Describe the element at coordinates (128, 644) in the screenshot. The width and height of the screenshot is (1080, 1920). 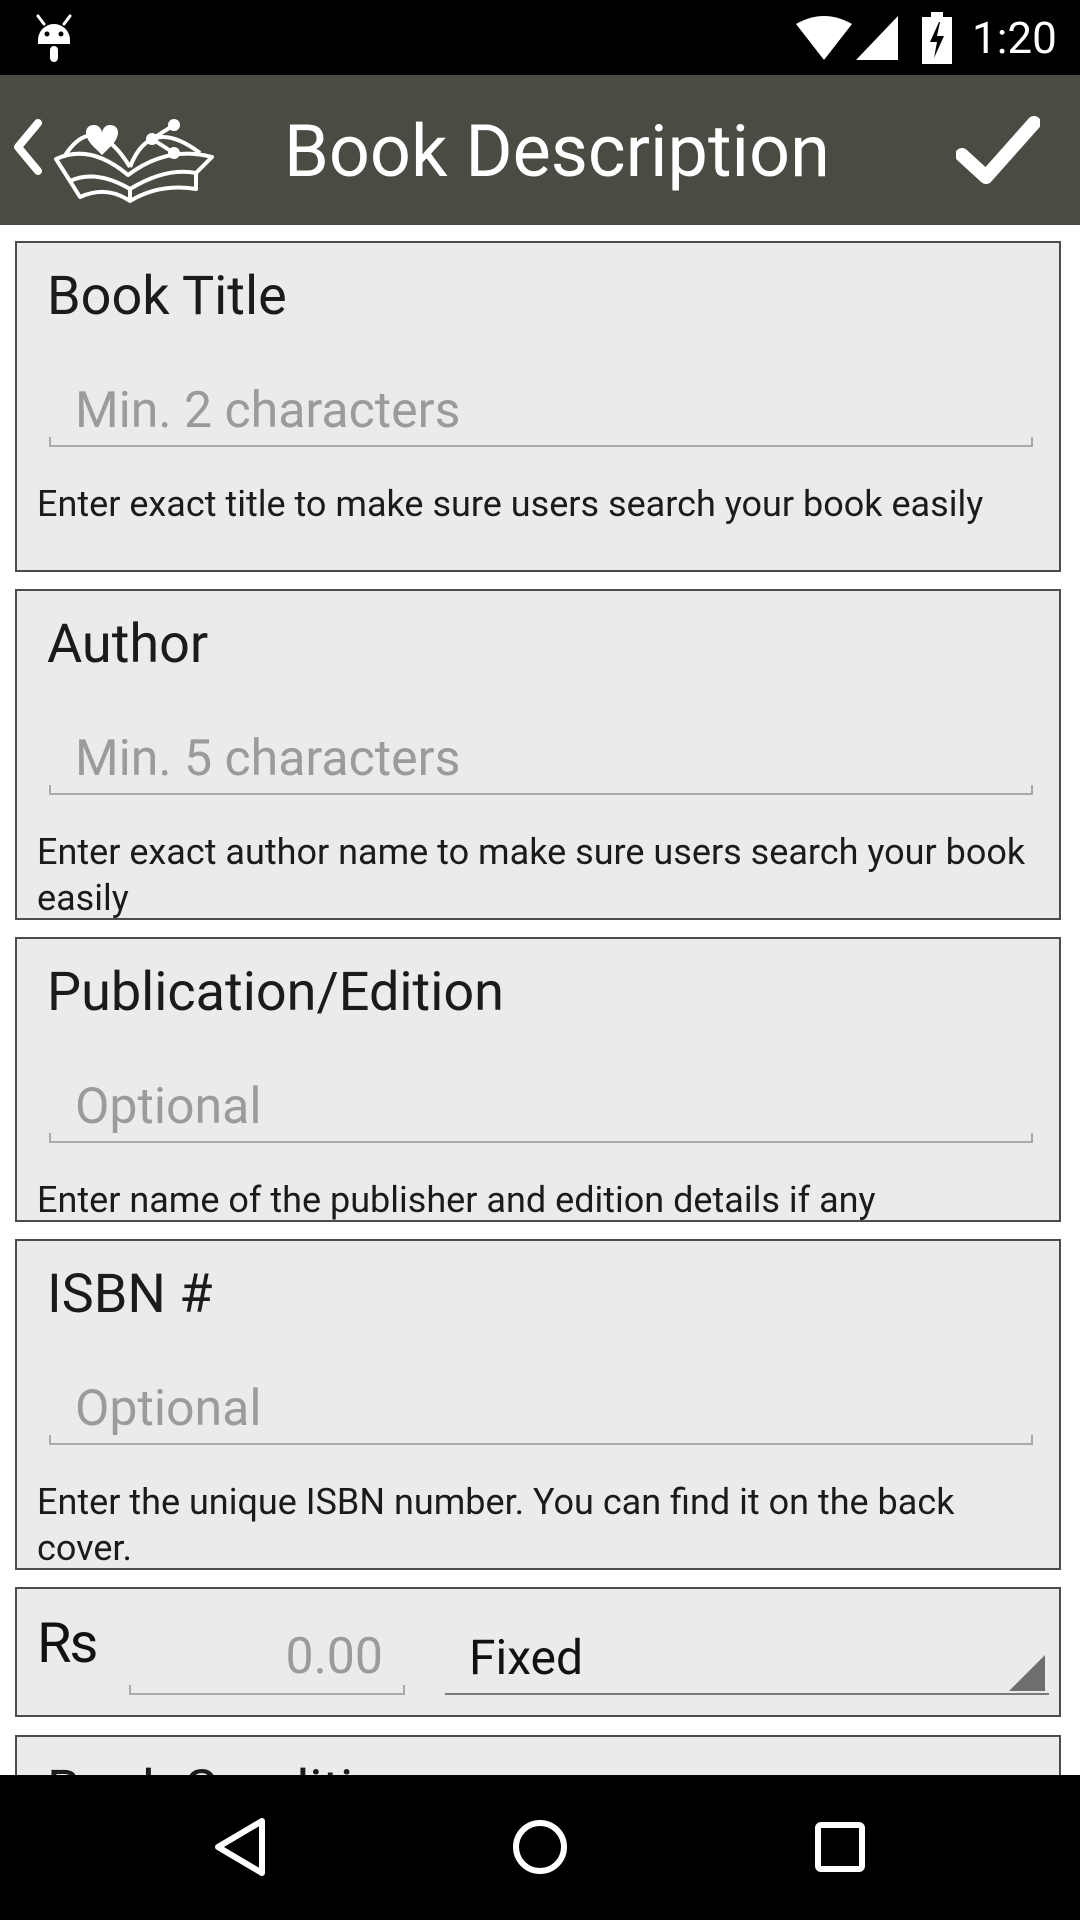
I see `author-label: Author` at that location.